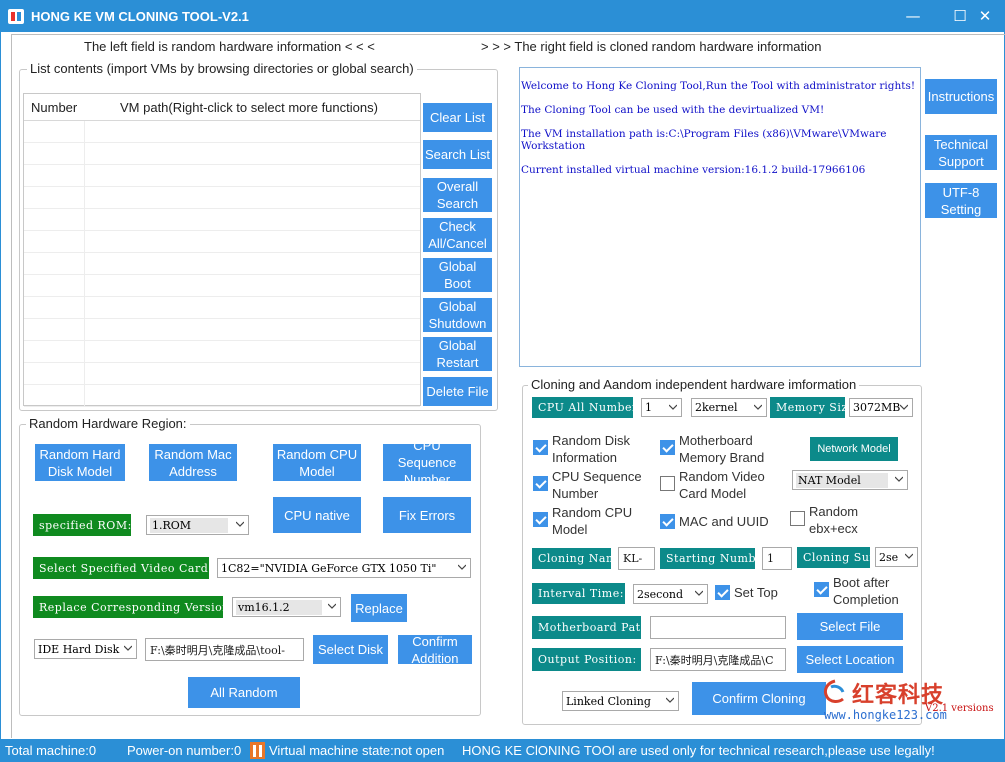 This screenshot has height=762, width=1005. Describe the element at coordinates (427, 462) in the screenshot. I see `cpu-sequence-button: CPU Sequence Number` at that location.